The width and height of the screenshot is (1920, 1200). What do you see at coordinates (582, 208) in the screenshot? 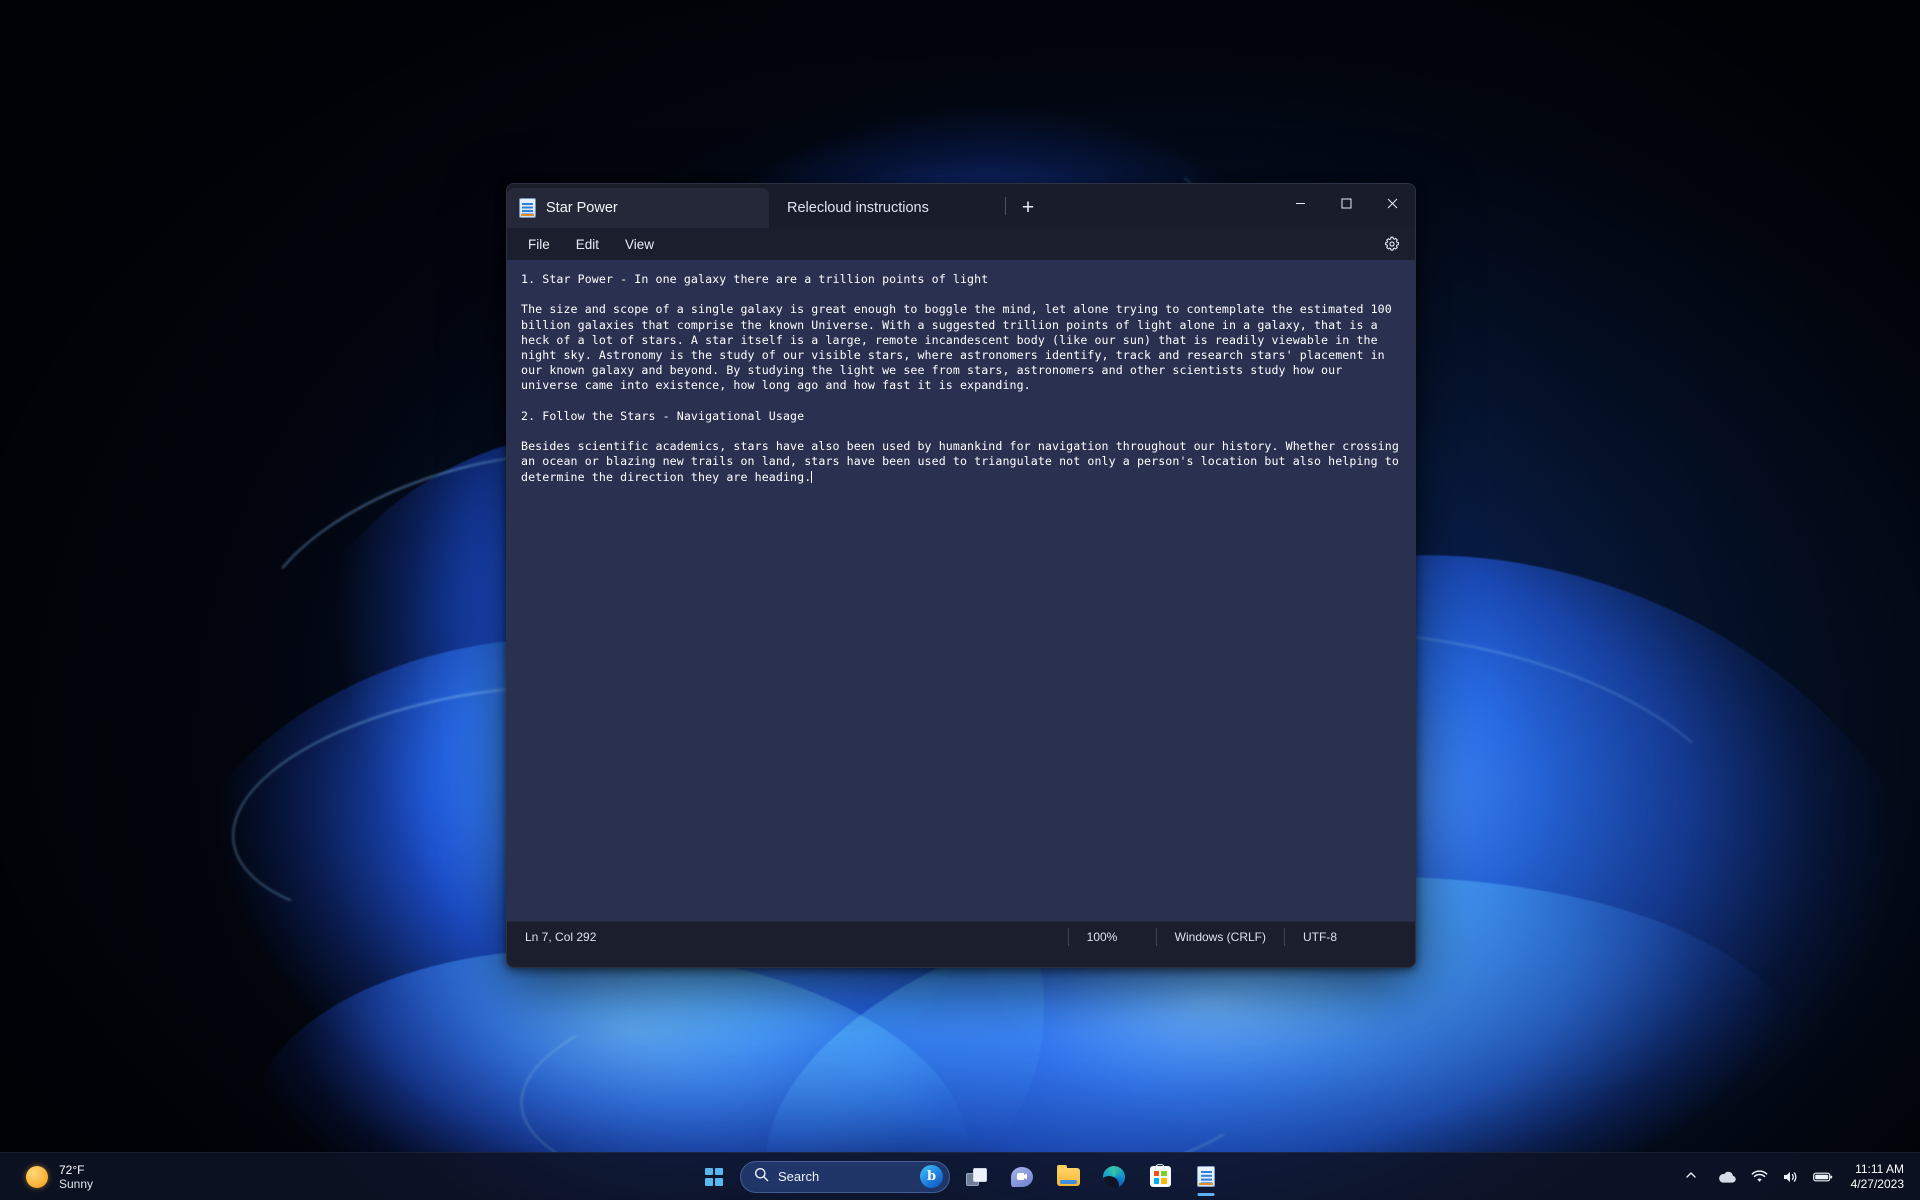
I see `tab-label: Star Power` at bounding box center [582, 208].